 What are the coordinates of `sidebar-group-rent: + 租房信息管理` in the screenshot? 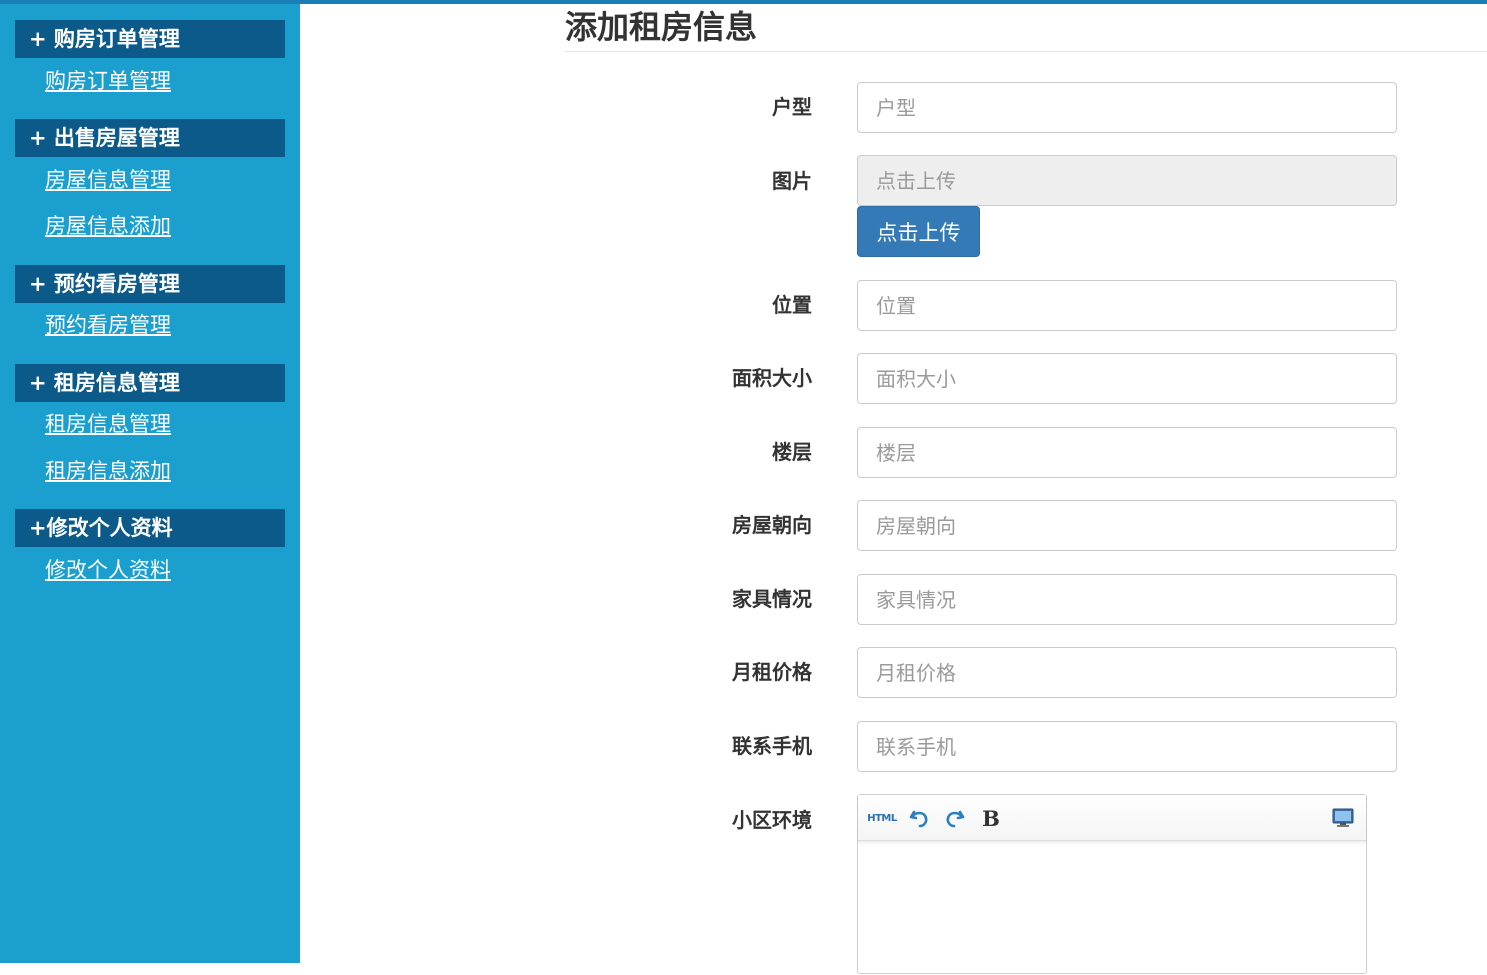 It's located at (150, 383).